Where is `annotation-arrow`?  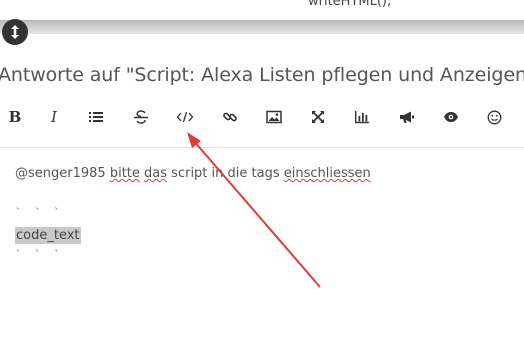 annotation-arrow is located at coordinates (254, 210).